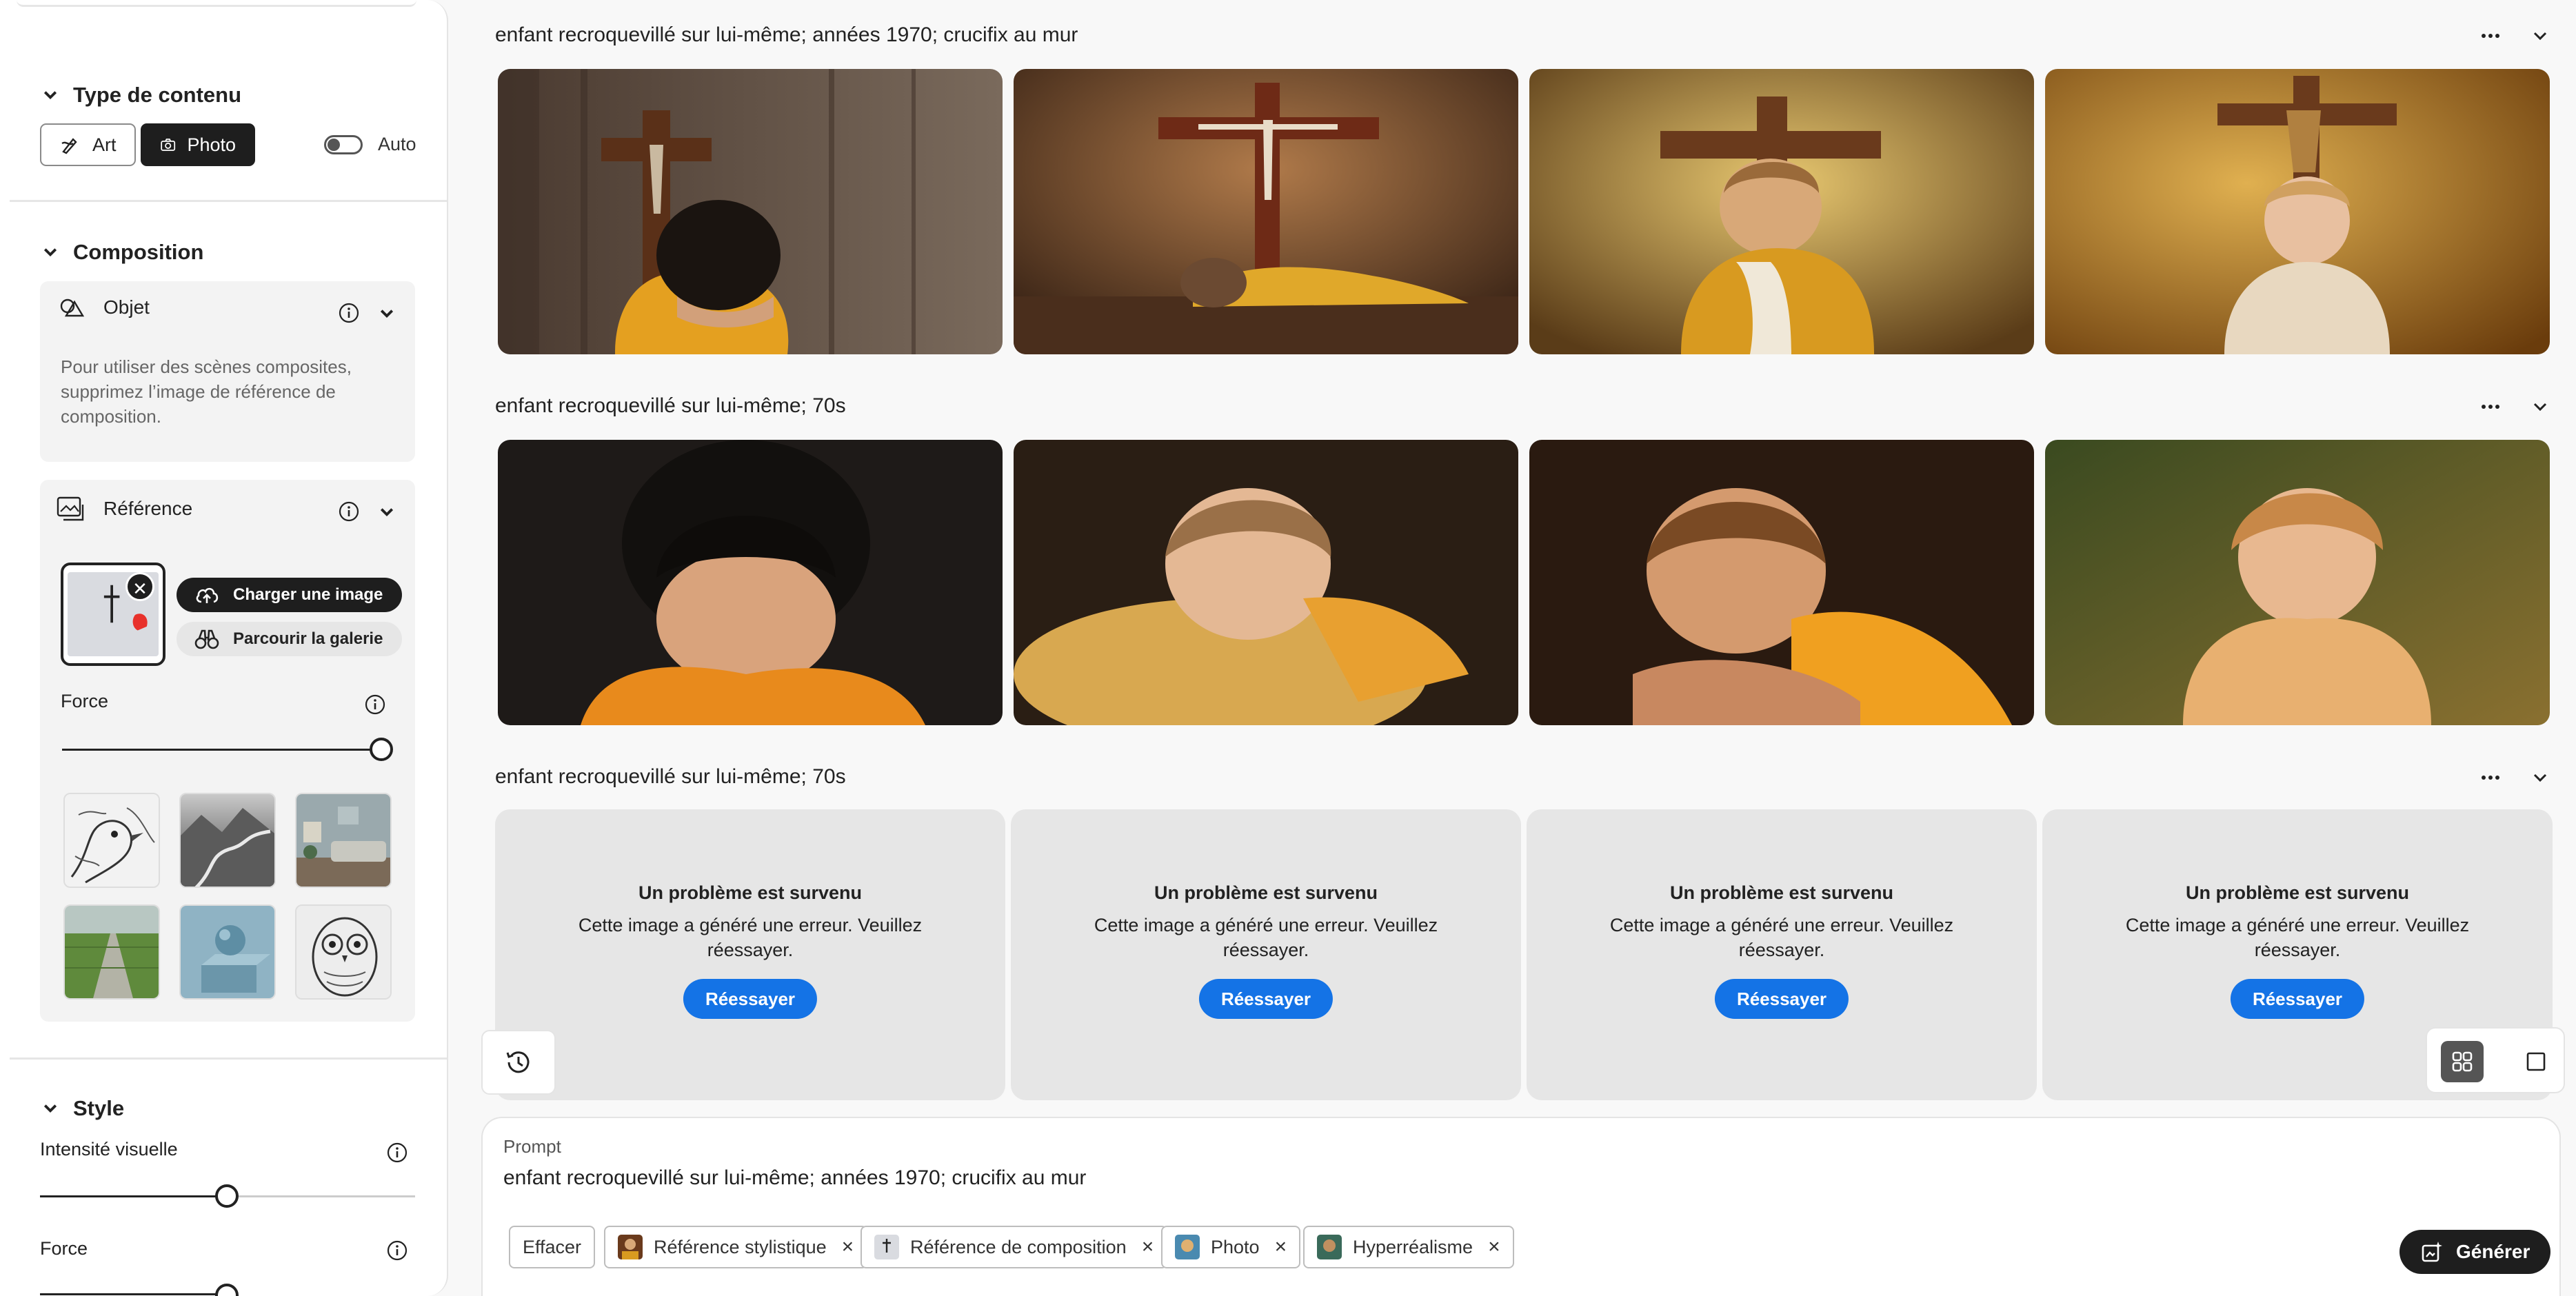 This screenshot has width=2576, height=1296. I want to click on style-section-toggle: Style, so click(83, 1108).